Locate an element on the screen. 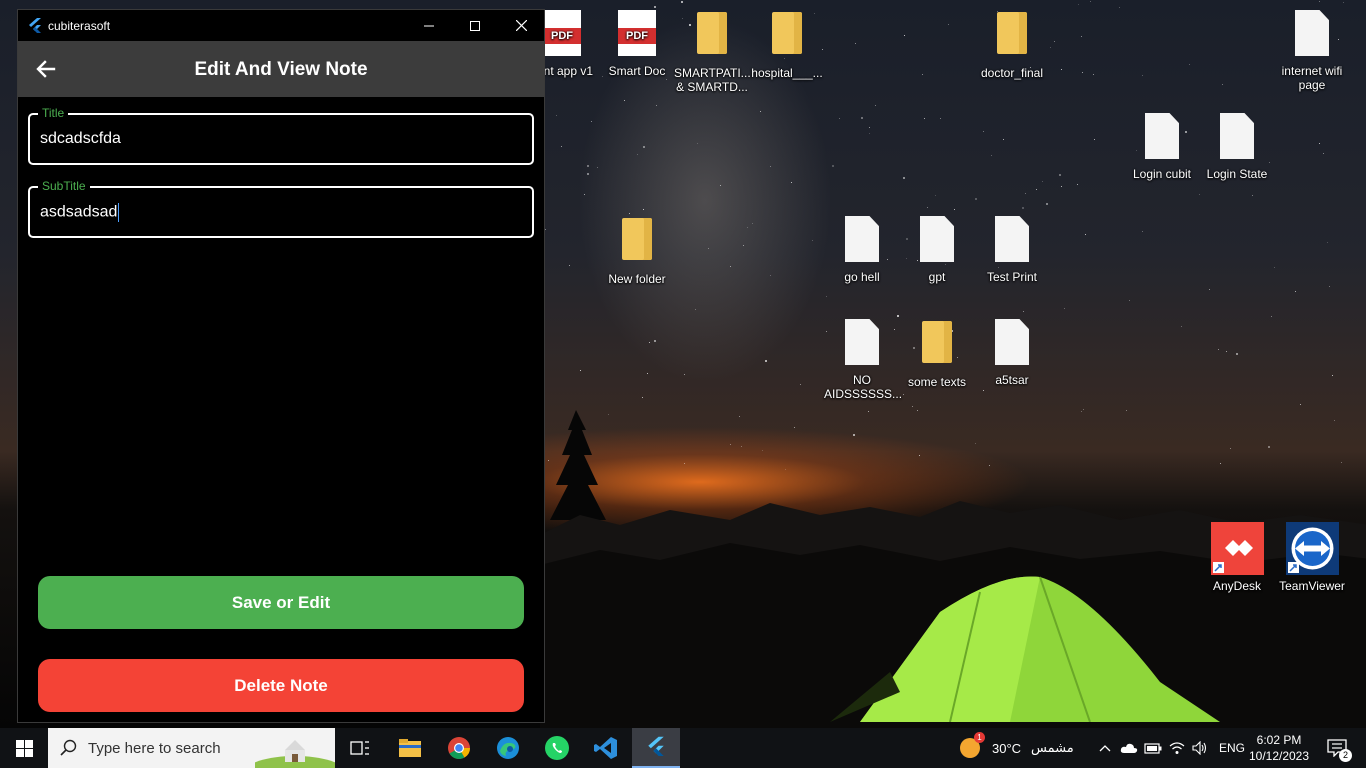  desktop-icon: doctor_final is located at coordinates (1012, 45).